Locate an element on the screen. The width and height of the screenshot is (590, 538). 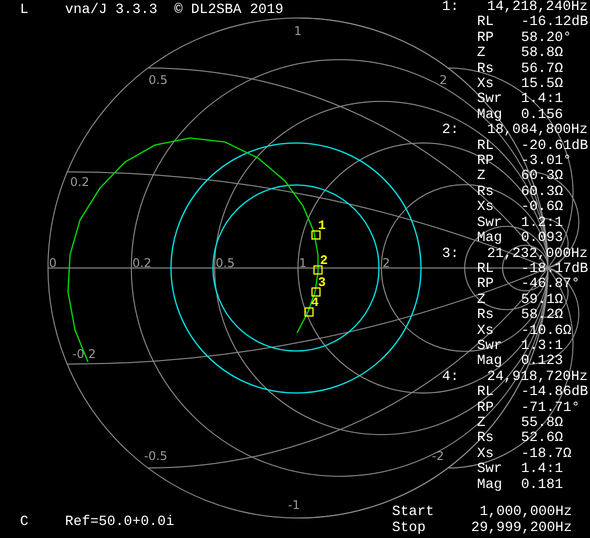
marker-index: 1: is located at coordinates (451, 8).